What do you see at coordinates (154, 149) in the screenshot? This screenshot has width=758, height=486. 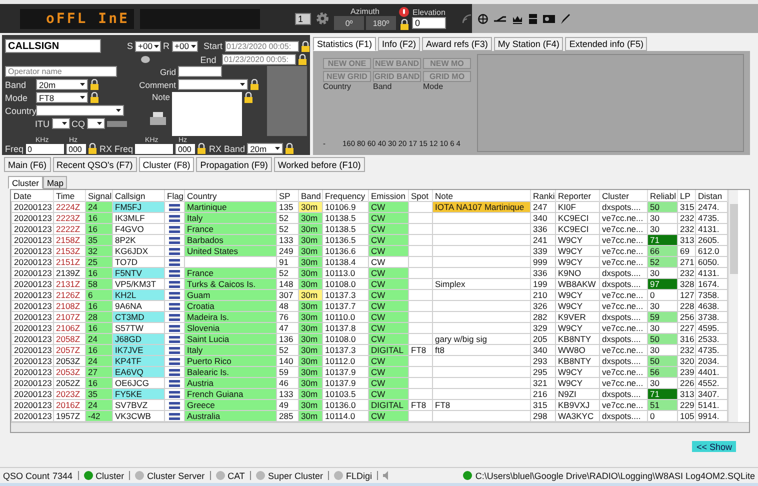 I see `rx-frequency-field` at bounding box center [154, 149].